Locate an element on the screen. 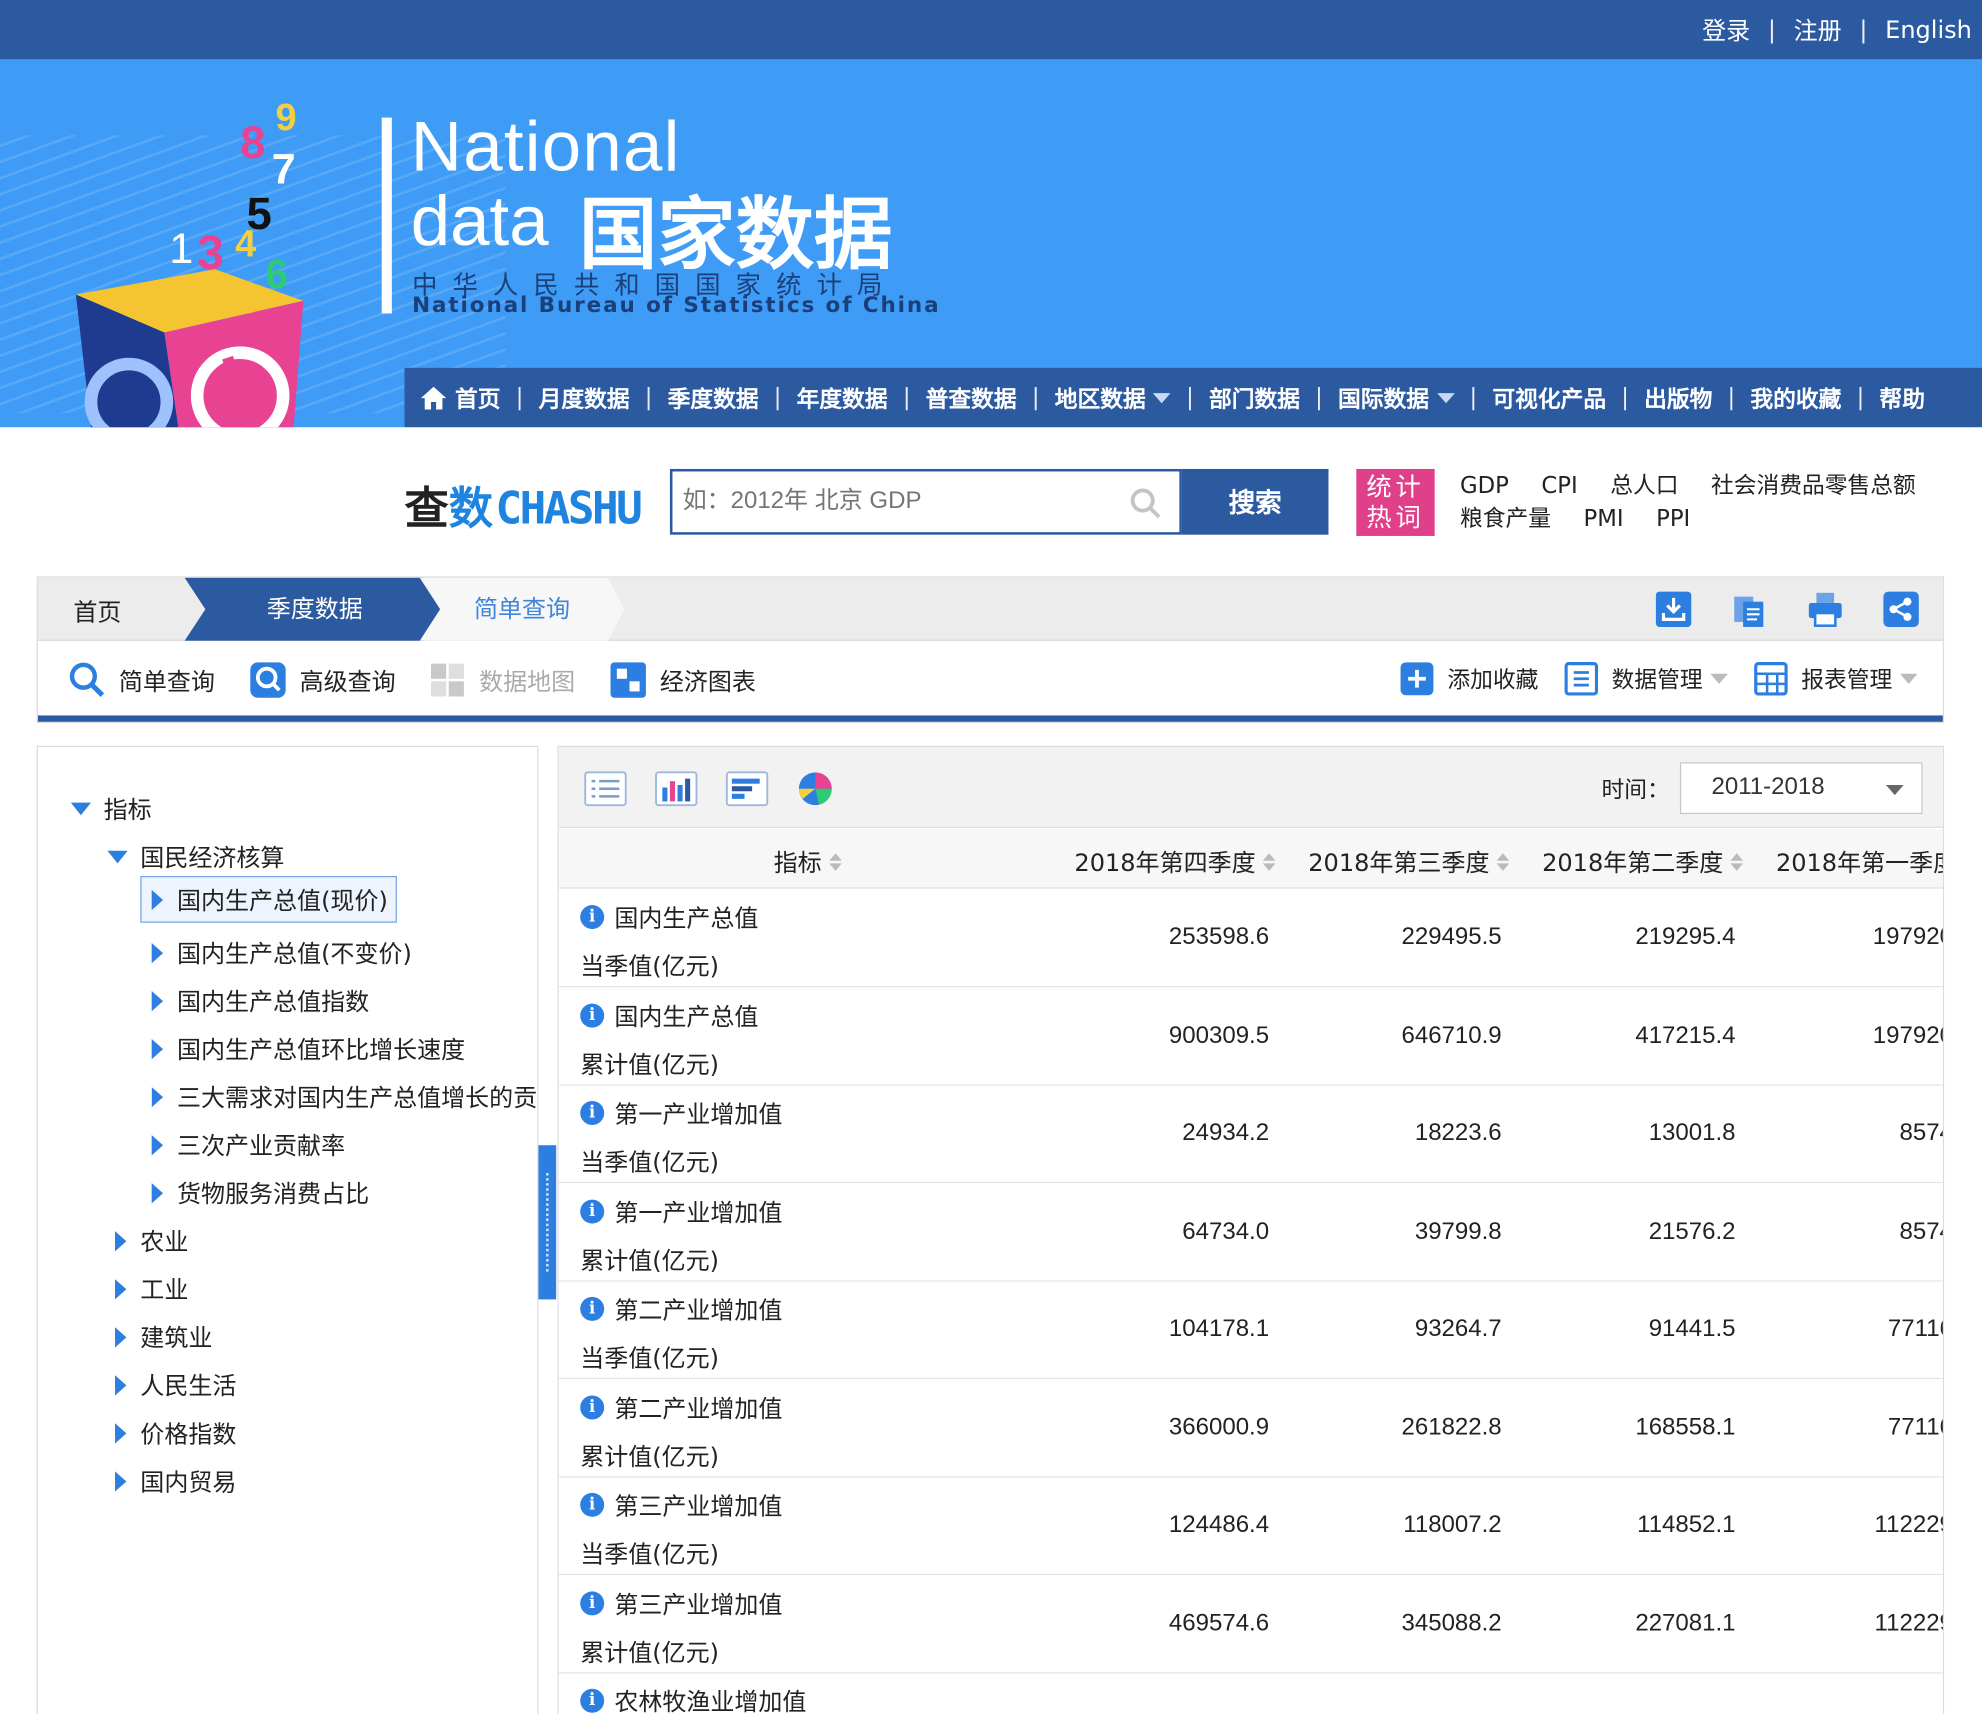  tree-root: 指标 is located at coordinates (111, 808).